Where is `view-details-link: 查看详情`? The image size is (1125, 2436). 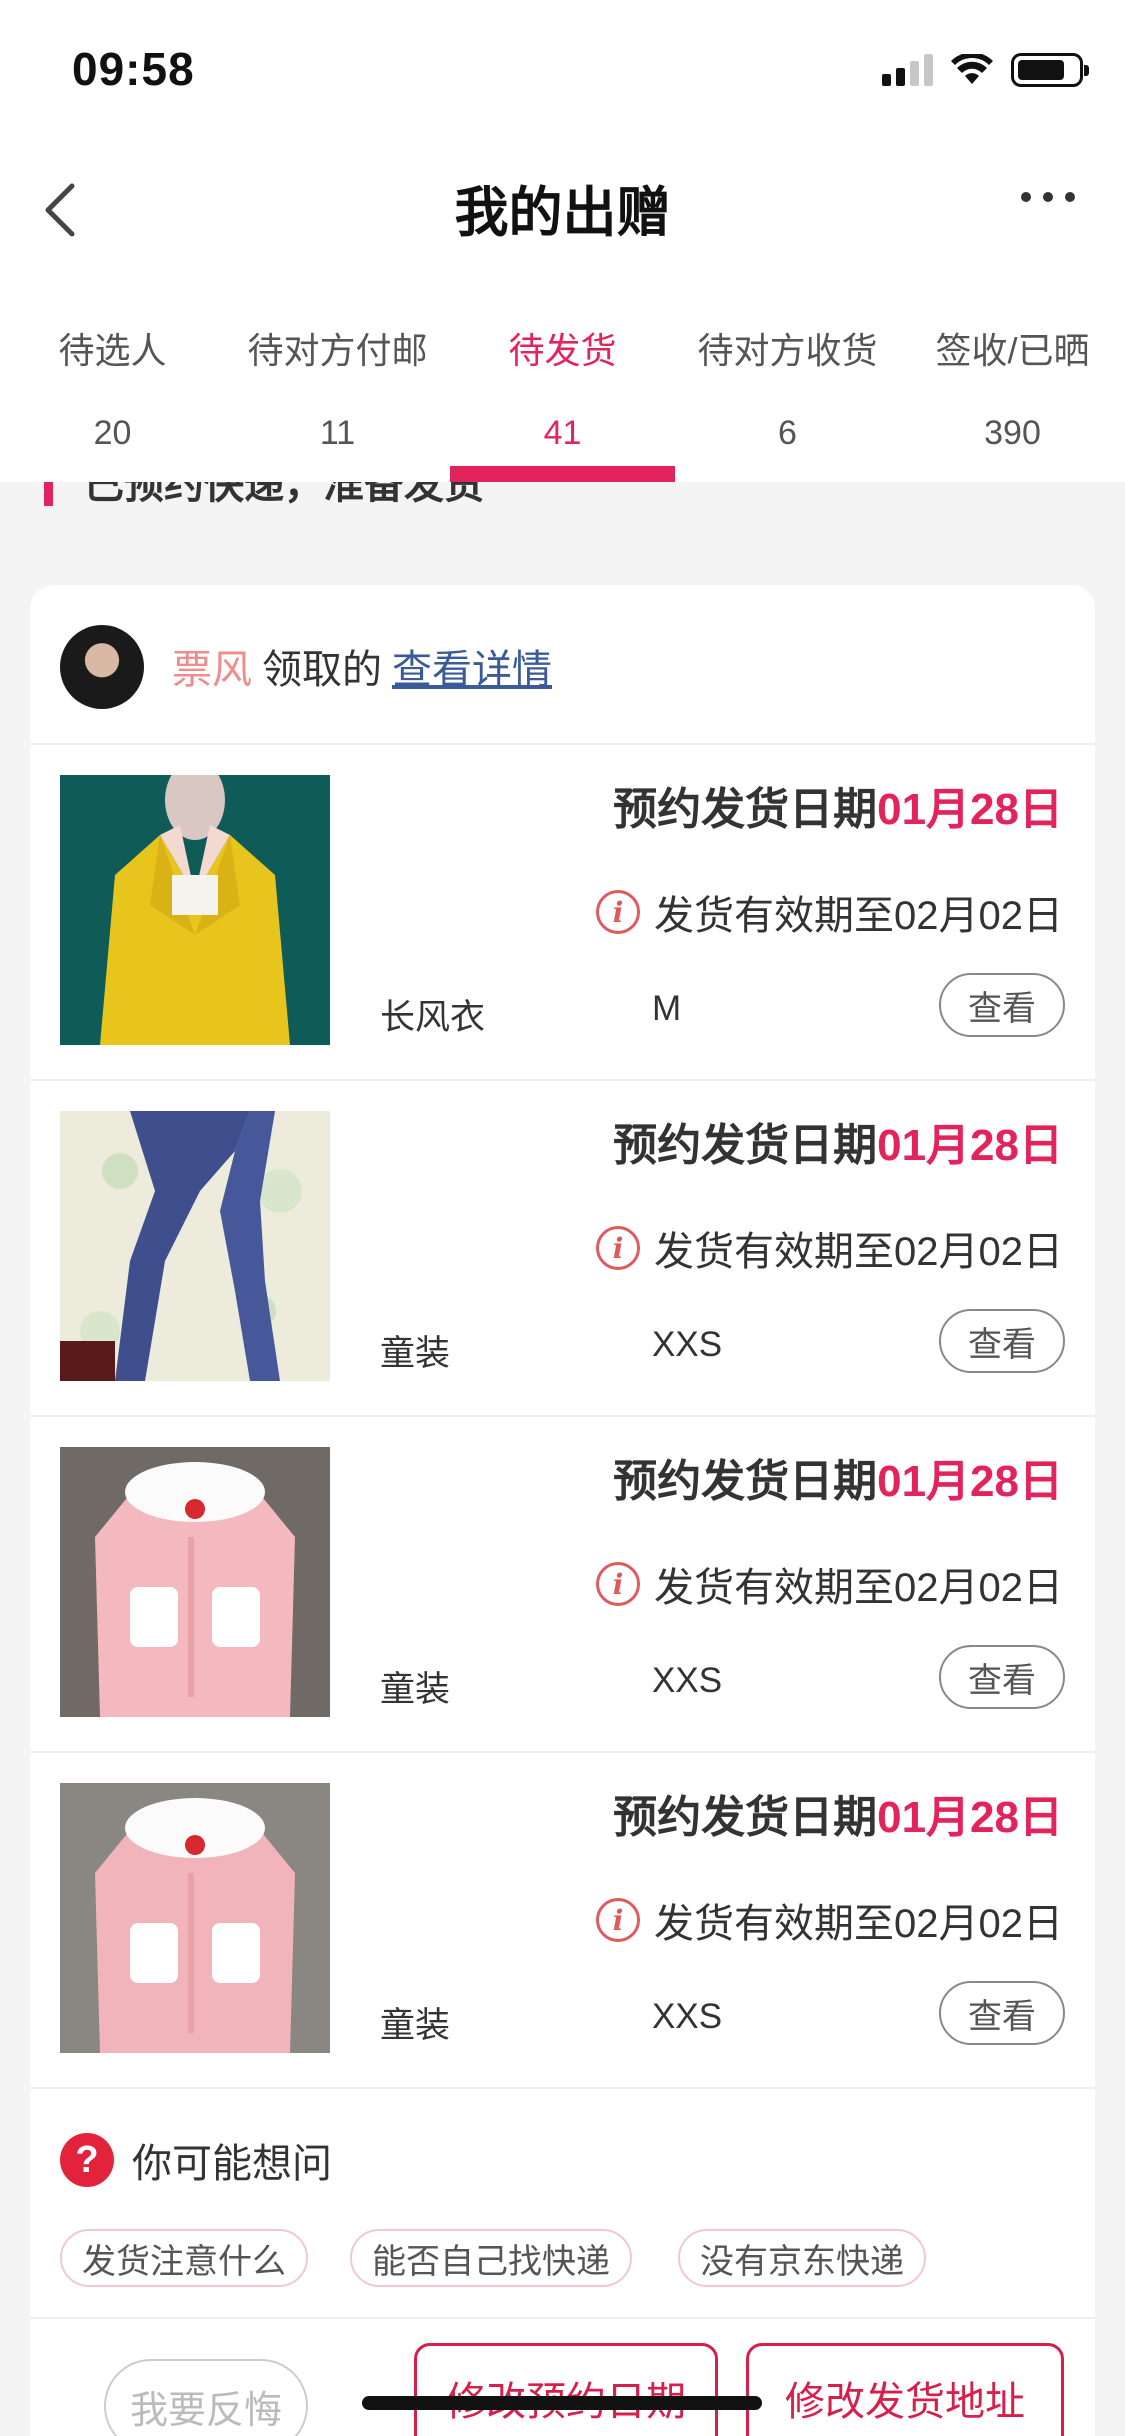 view-details-link: 查看详情 is located at coordinates (472, 670).